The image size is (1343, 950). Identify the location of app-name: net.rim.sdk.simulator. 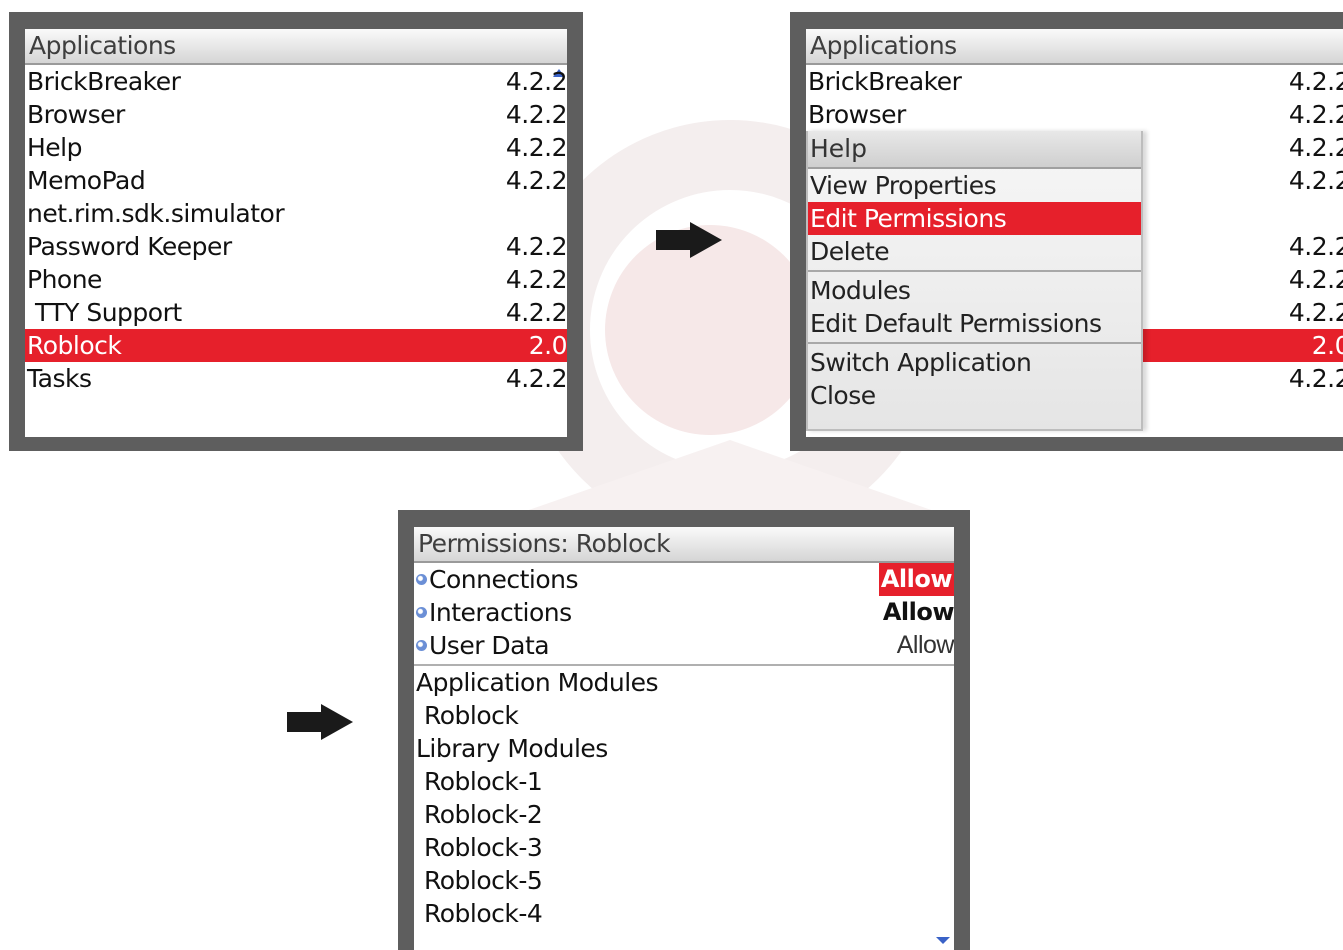
(156, 213).